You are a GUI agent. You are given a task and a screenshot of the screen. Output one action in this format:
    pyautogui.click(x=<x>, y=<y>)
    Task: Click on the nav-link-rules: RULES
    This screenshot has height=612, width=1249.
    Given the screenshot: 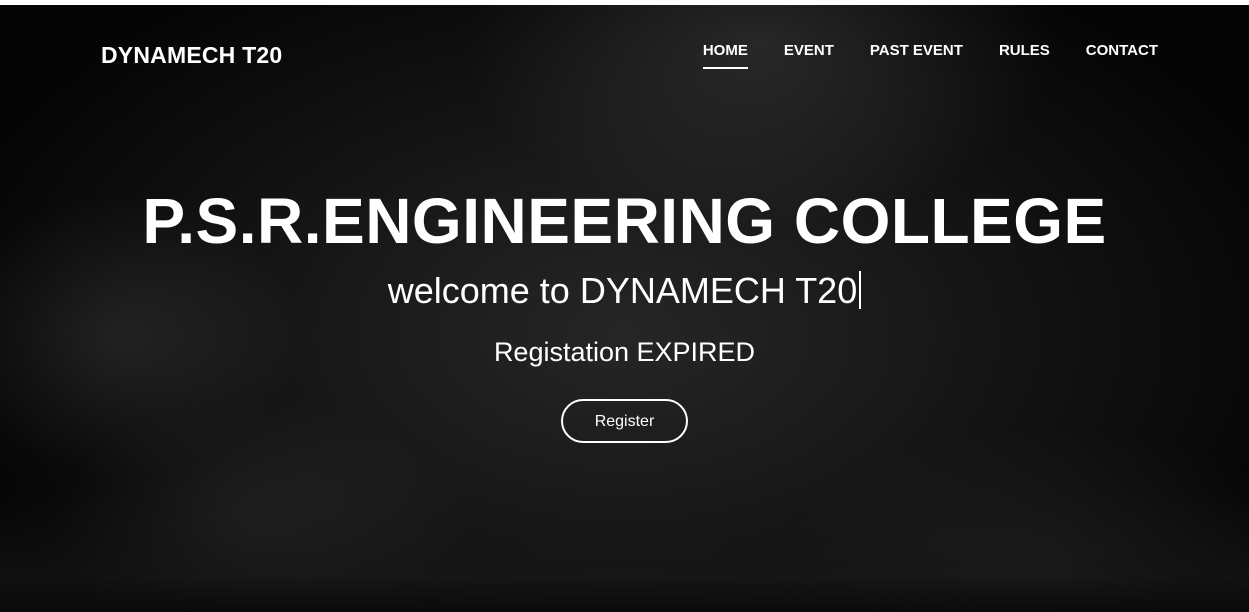 What is the action you would take?
    pyautogui.click(x=1024, y=55)
    